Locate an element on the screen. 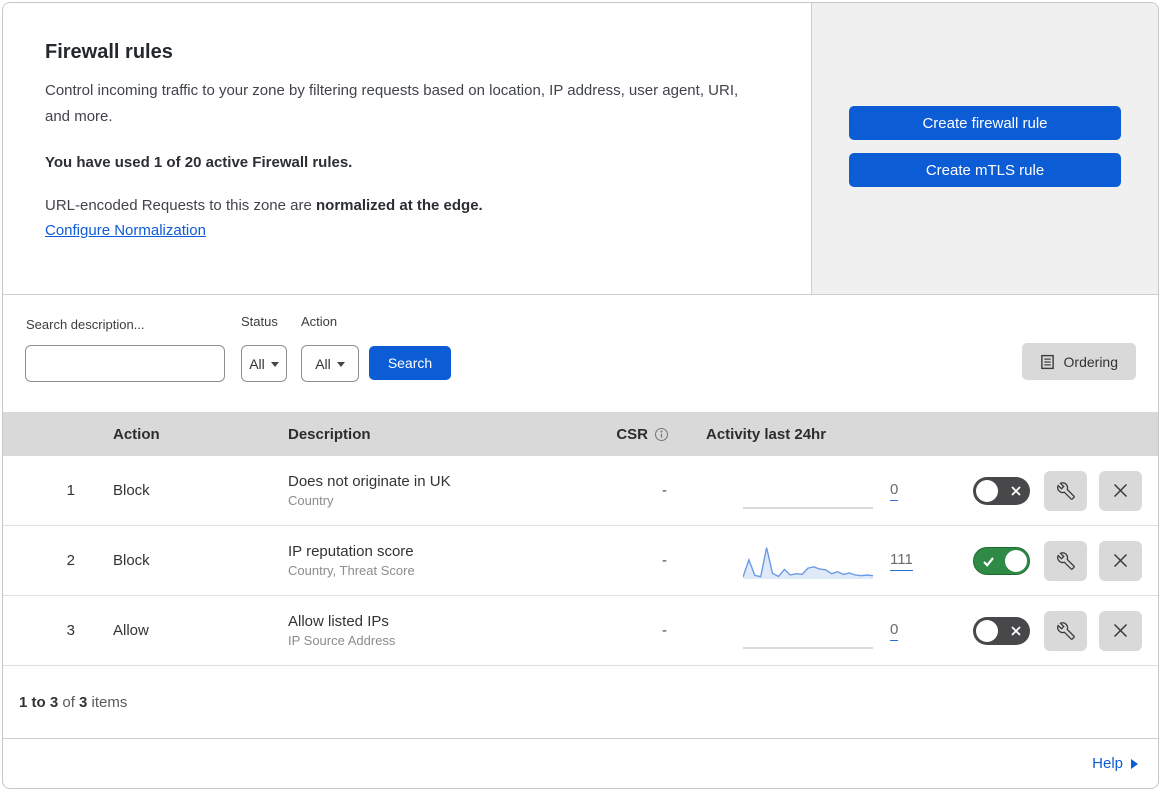  create-firewall-rule-button: Create firewall rule is located at coordinates (985, 123).